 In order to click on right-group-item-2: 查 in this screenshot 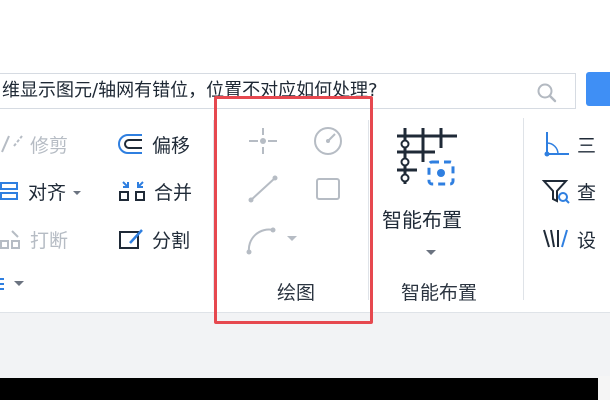, I will do `click(568, 191)`.